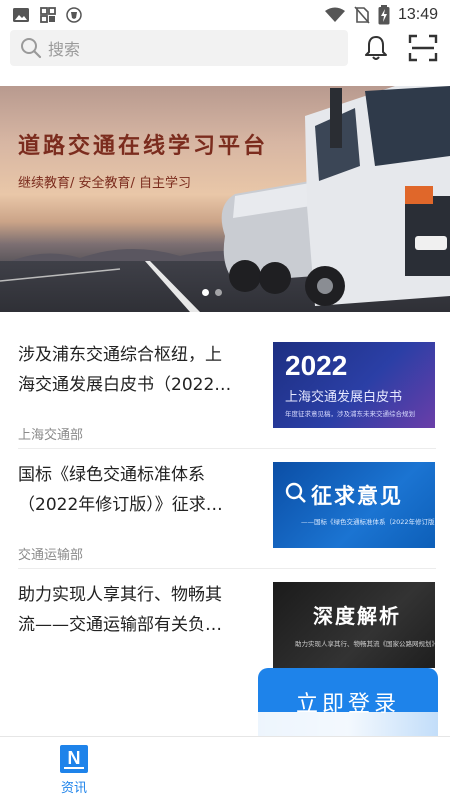 This screenshot has height=800, width=450. What do you see at coordinates (74, 759) in the screenshot?
I see `news-icon: N` at bounding box center [74, 759].